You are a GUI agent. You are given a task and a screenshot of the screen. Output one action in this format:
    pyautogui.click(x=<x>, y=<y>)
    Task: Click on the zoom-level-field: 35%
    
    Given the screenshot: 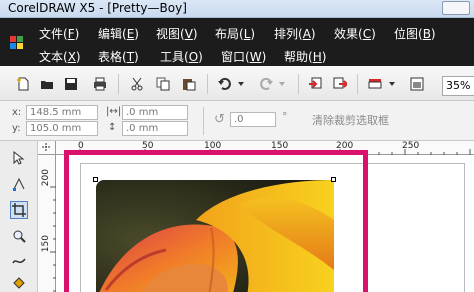 What is the action you would take?
    pyautogui.click(x=458, y=86)
    